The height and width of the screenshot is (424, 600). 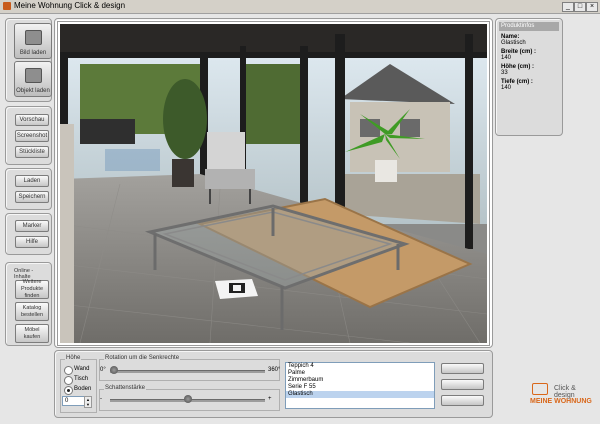 I want to click on buy-furniture-button: Möbel kaufen, so click(x=32, y=333).